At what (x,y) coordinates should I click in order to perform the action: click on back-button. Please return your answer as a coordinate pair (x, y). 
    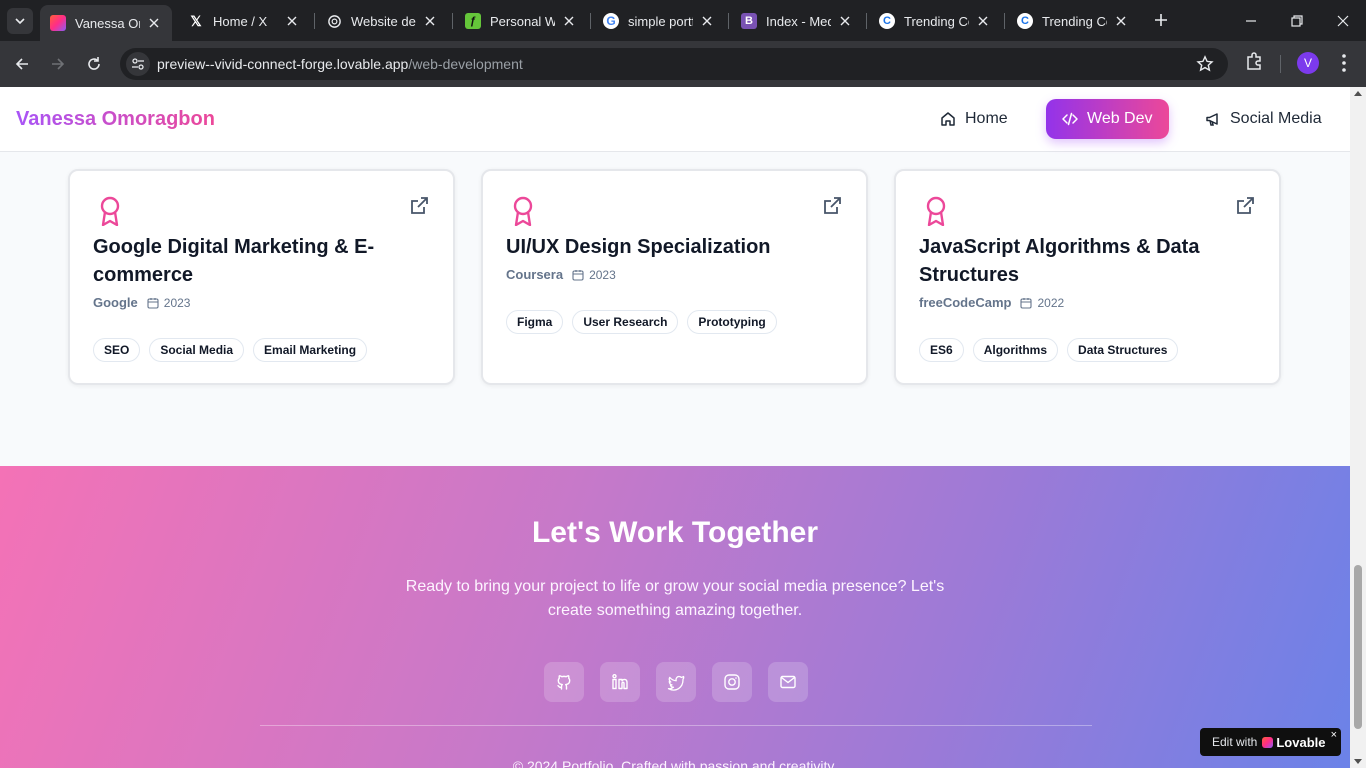
    Looking at the image, I should click on (22, 64).